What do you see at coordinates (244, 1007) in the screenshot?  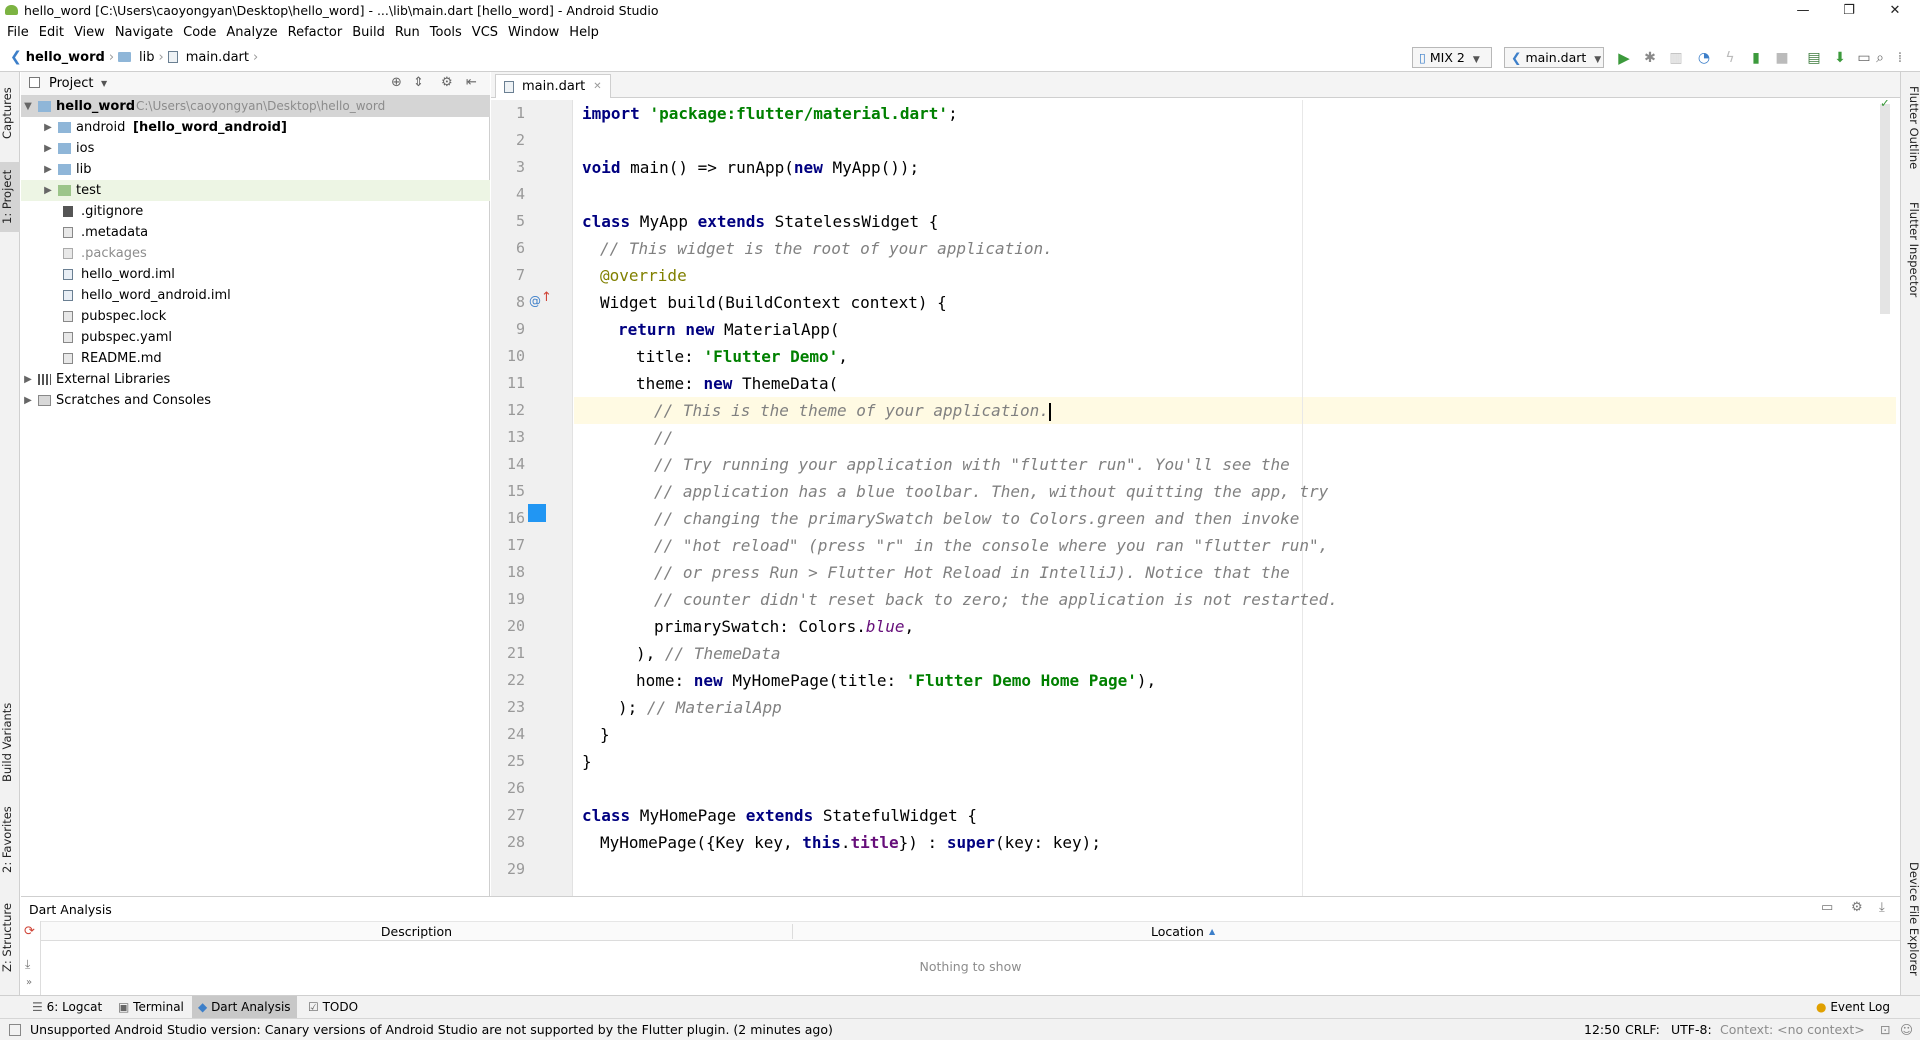 I see `dart-analysis-tab: ◆ Dart Analysis` at bounding box center [244, 1007].